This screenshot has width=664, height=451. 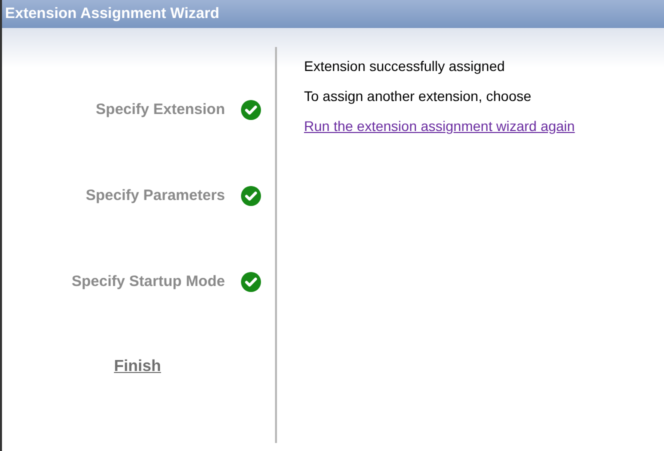 What do you see at coordinates (138, 367) in the screenshot?
I see `current-step-link: Finish` at bounding box center [138, 367].